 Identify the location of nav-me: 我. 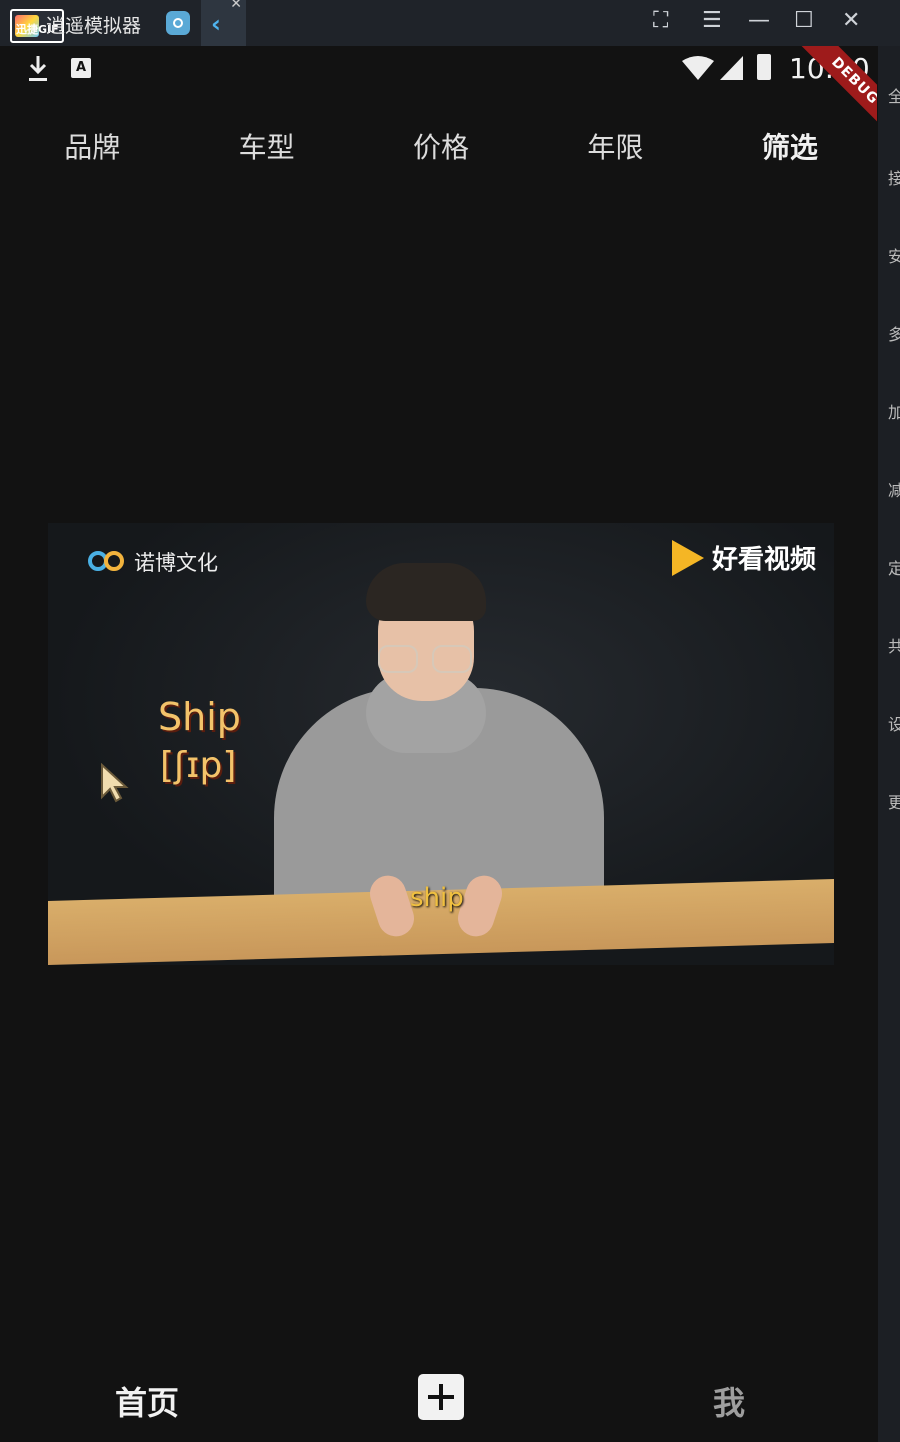
(729, 1401).